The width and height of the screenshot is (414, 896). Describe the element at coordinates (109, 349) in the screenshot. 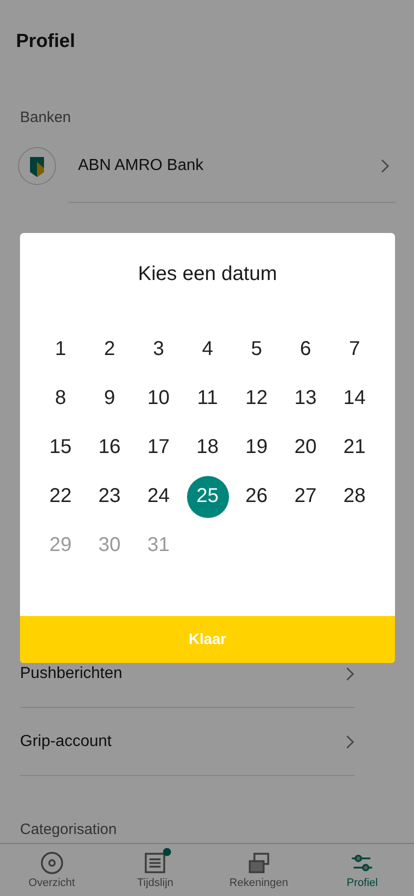

I see `calendar-day: 2` at that location.